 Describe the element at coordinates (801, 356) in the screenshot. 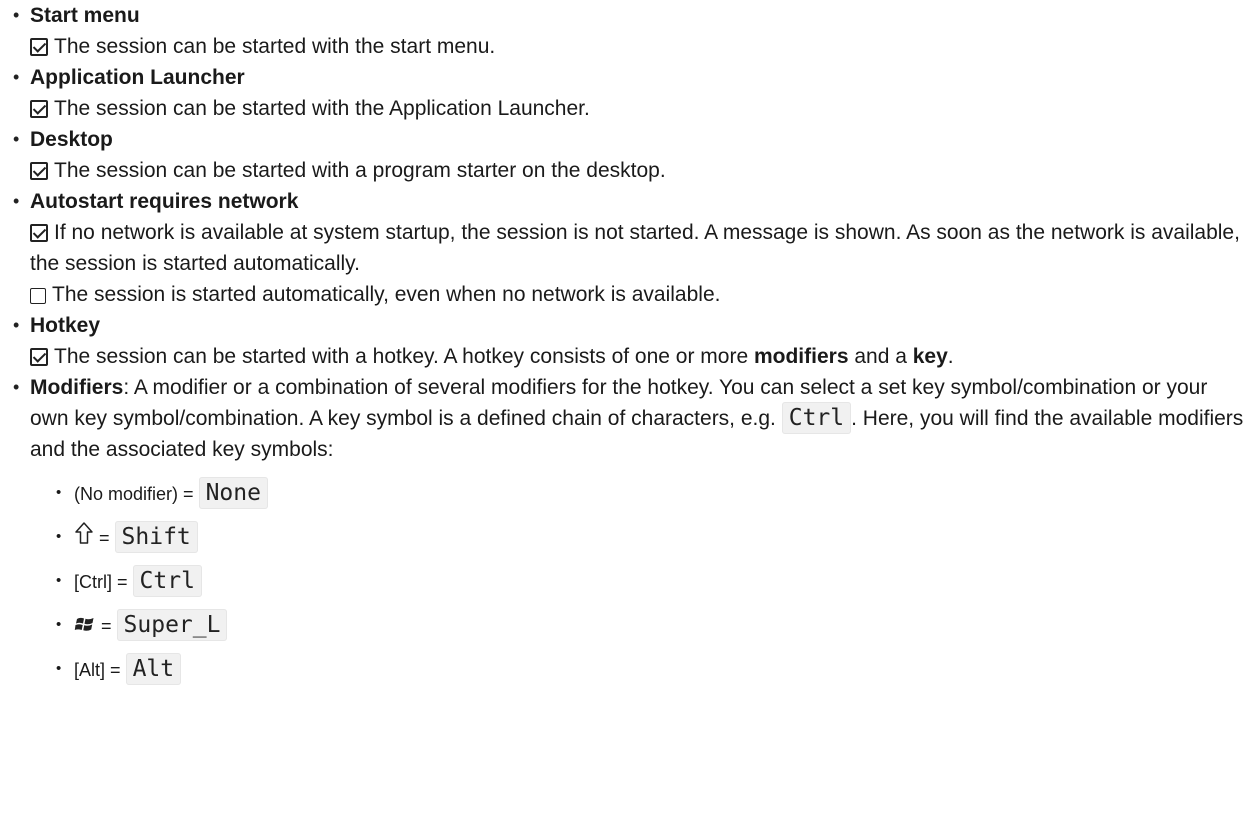

I see `bold-term-modifiers: modifiers` at that location.